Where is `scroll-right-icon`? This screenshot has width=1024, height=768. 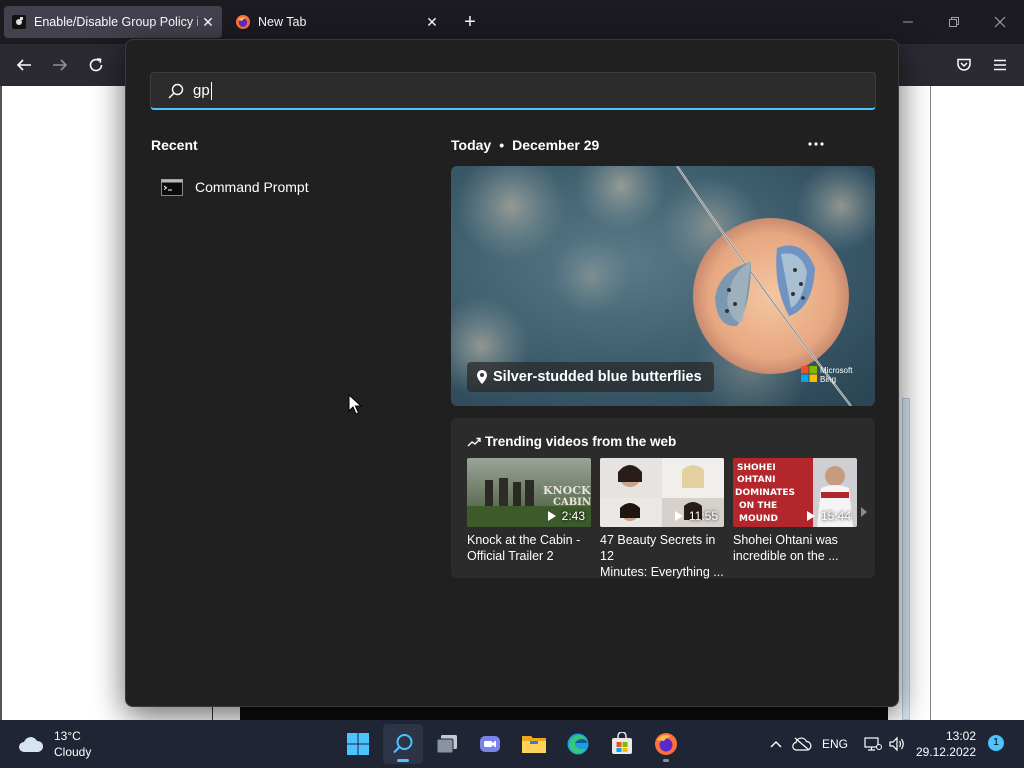
scroll-right-icon is located at coordinates (864, 512).